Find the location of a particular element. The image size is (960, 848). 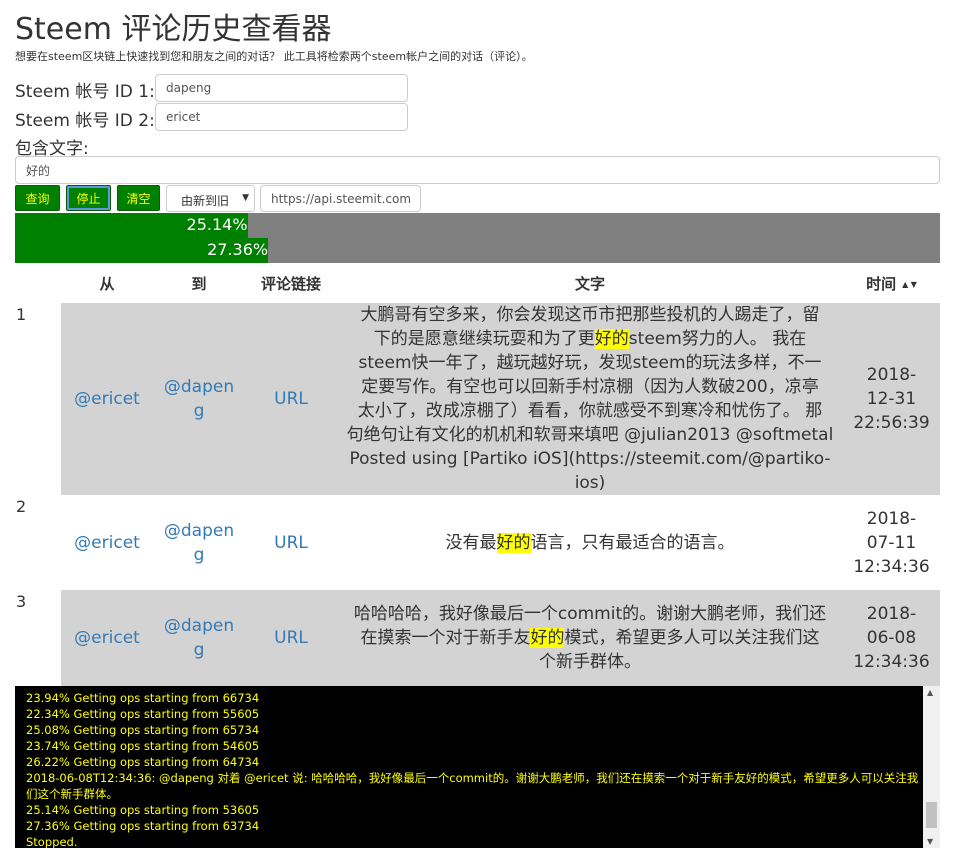

sort-arrows-icon: ▲ ▼ is located at coordinates (909, 284).